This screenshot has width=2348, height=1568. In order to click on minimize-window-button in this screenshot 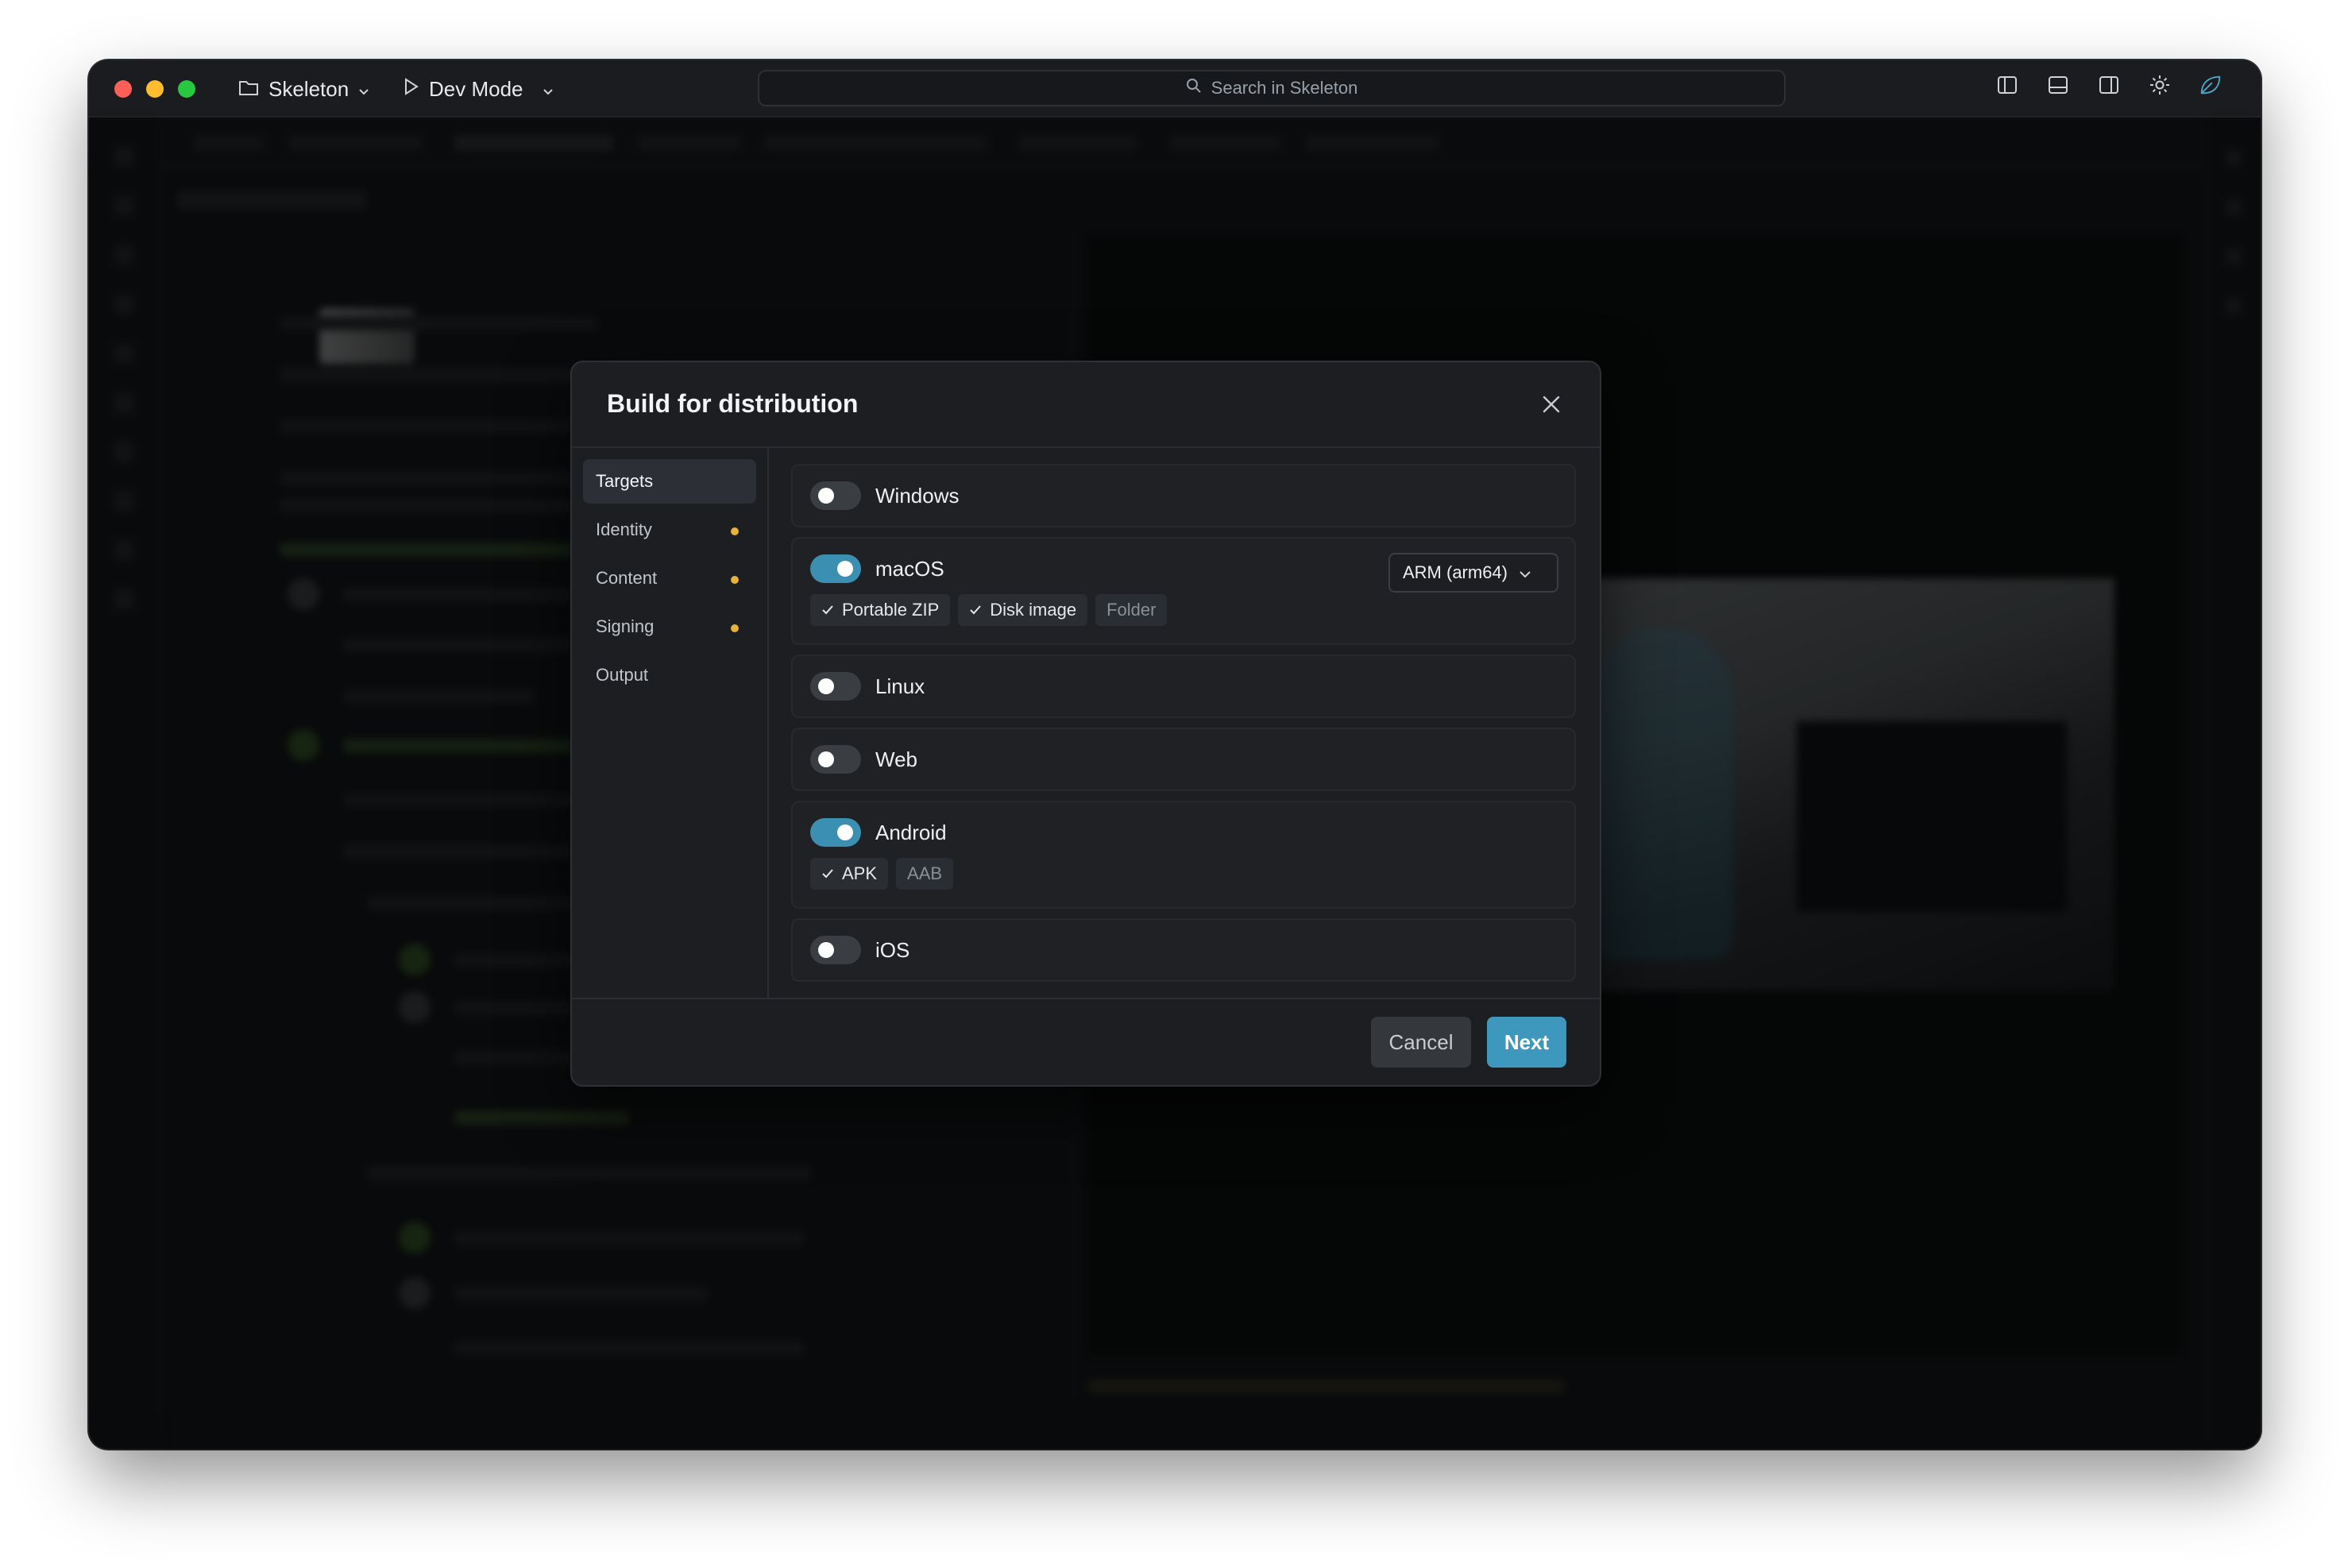, I will do `click(155, 89)`.